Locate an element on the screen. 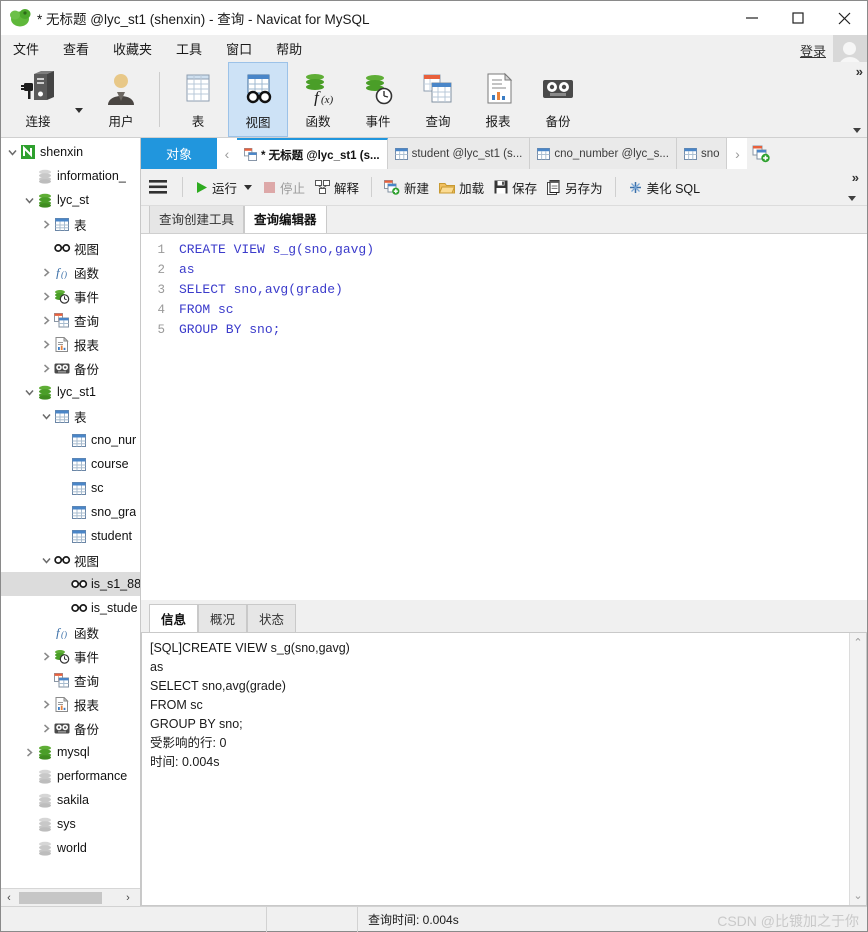 This screenshot has width=868, height=932. run-dropdown-caret is located at coordinates (248, 187).